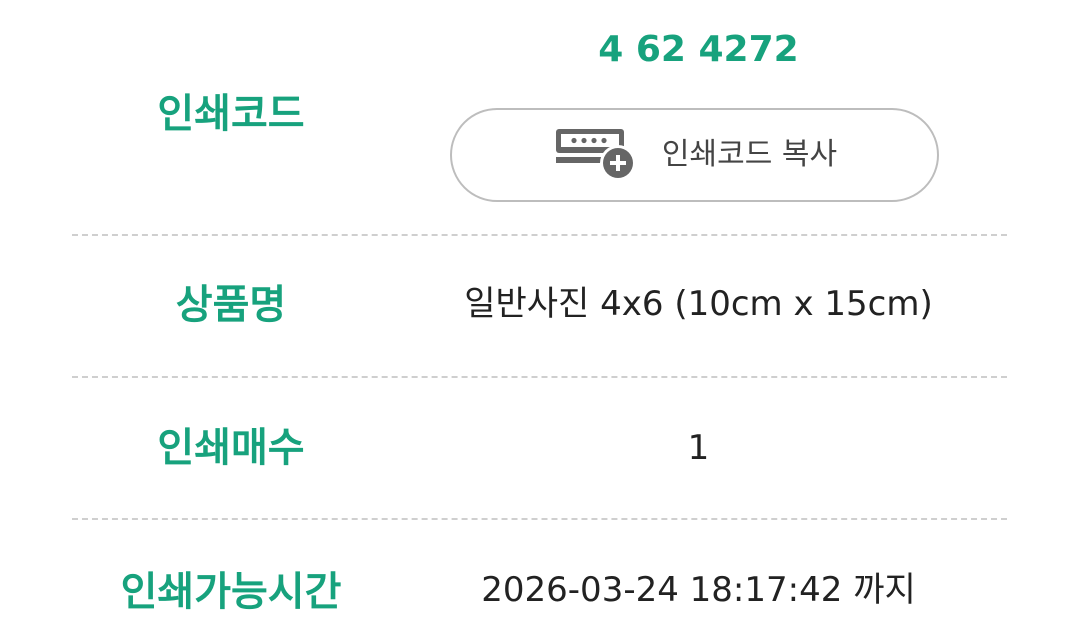  What do you see at coordinates (698, 590) in the screenshot?
I see `print-deadline-value: 2026-03-24 18:17:42 까지` at bounding box center [698, 590].